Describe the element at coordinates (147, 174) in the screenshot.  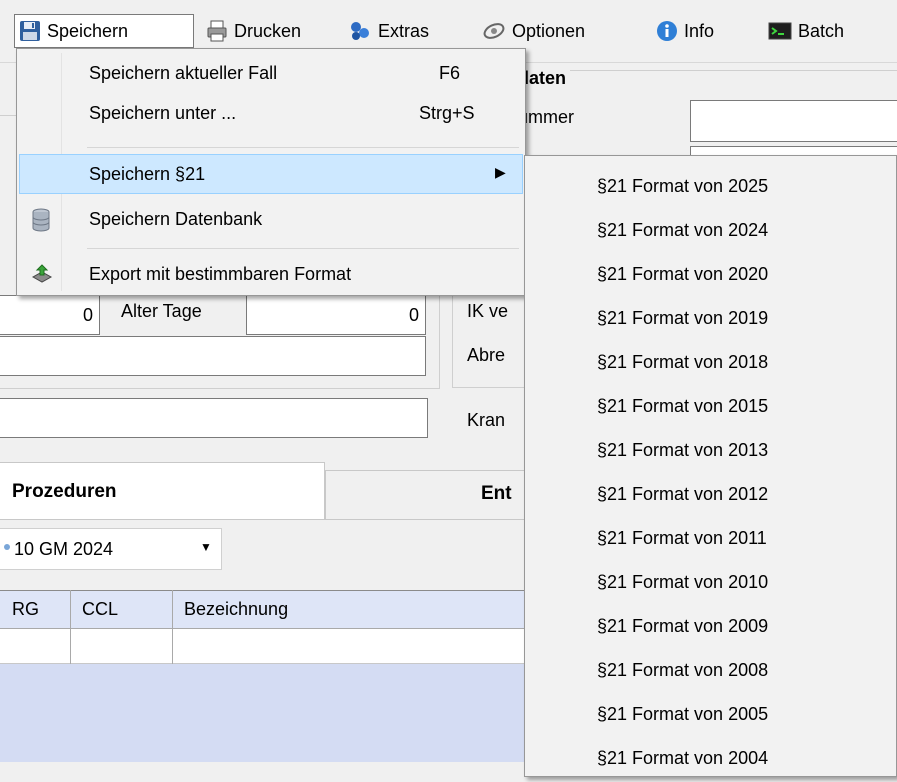
I see `menu-item-label: Speichern §21` at that location.